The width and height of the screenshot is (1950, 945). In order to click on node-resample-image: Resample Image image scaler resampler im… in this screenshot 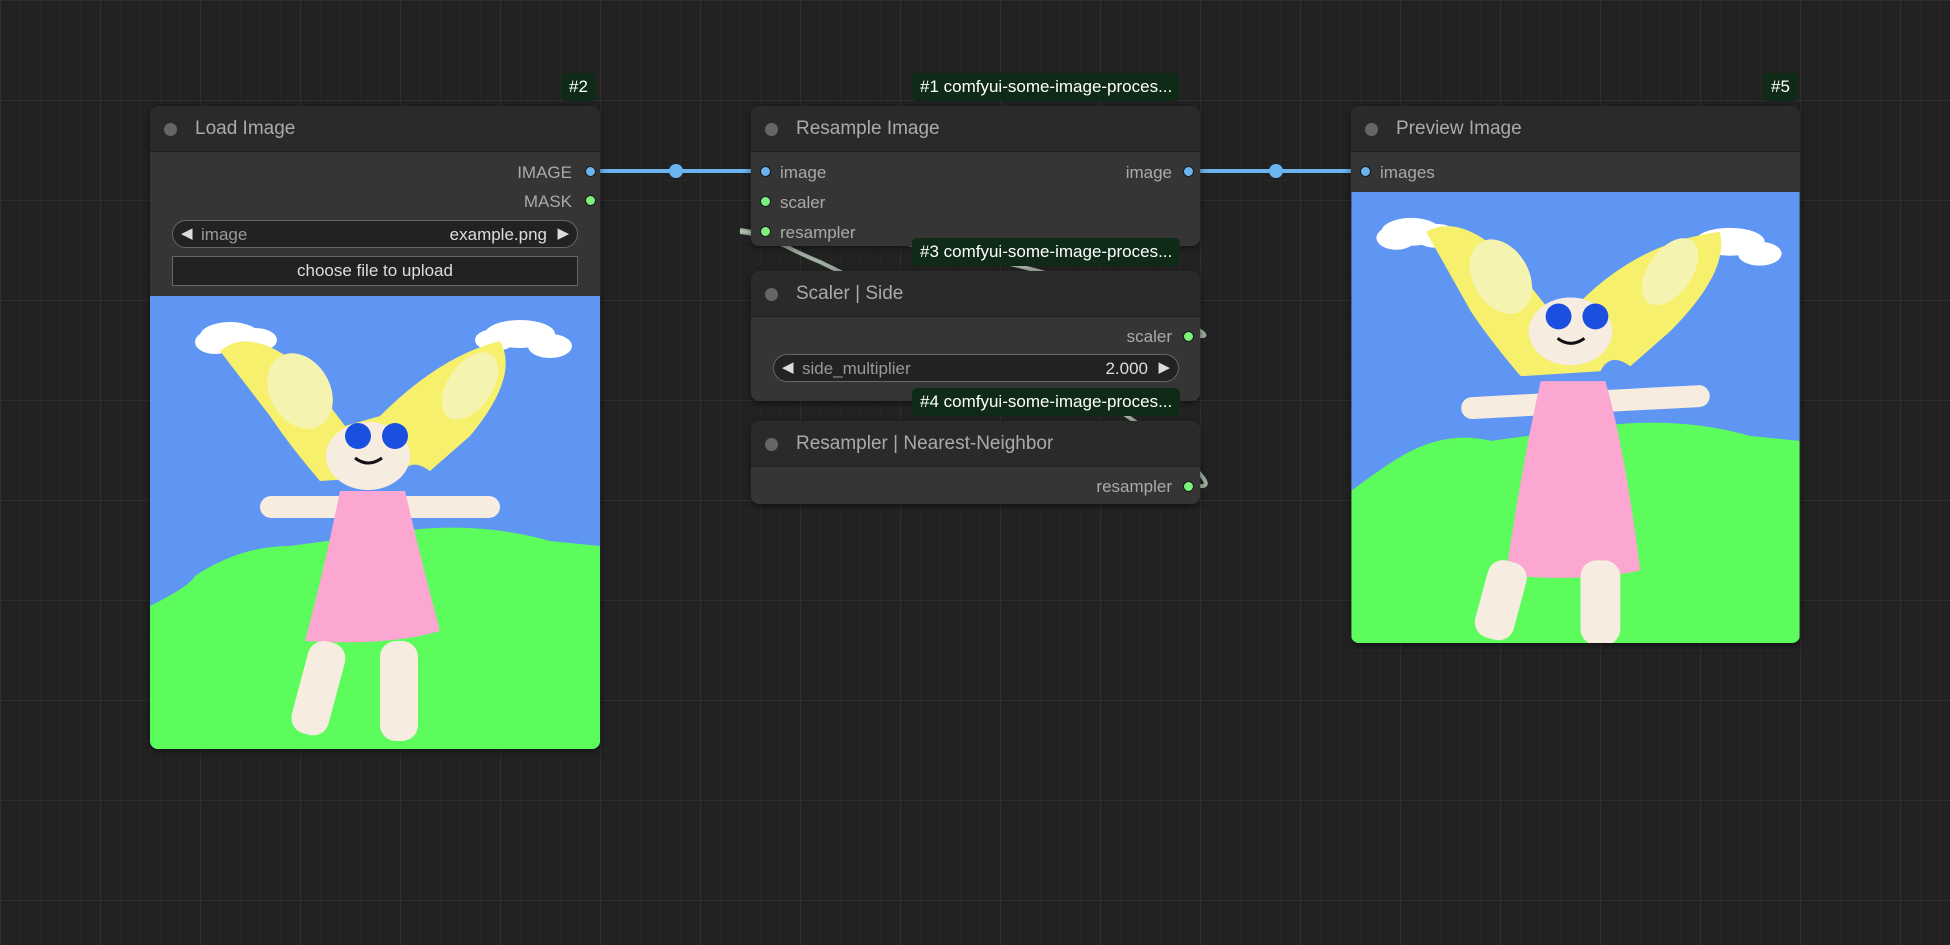, I will do `click(975, 176)`.